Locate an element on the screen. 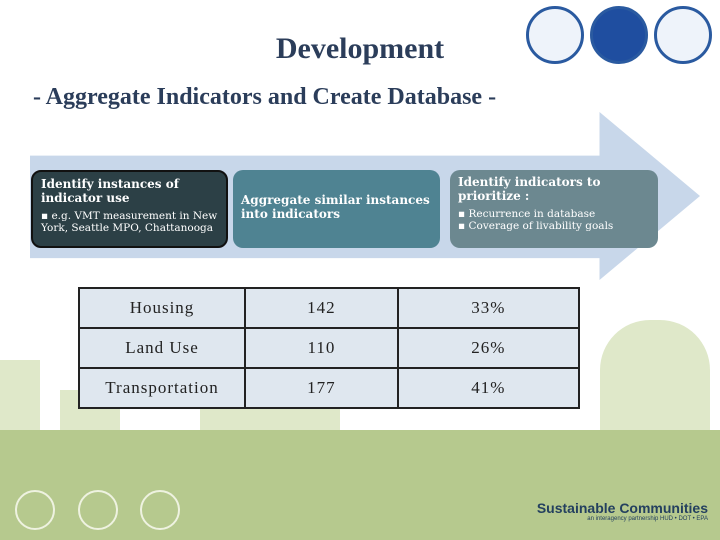 The image size is (720, 540). dot-seal-footer-icon is located at coordinates (98, 510).